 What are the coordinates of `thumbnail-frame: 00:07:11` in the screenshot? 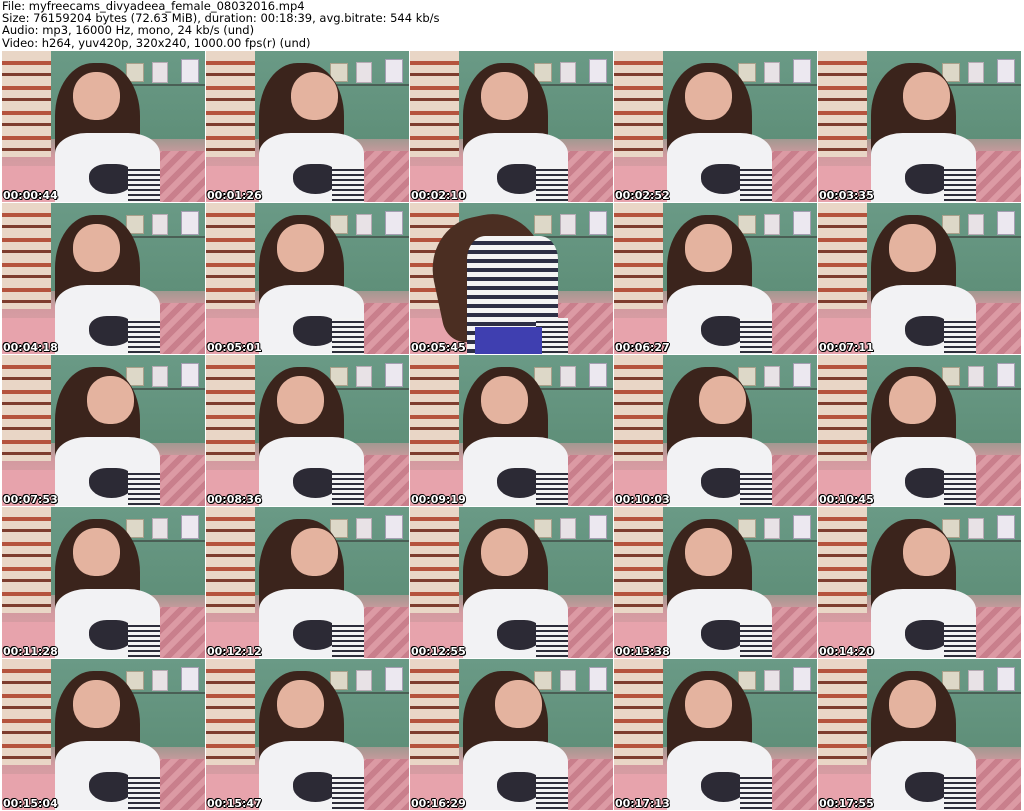 It's located at (919, 278).